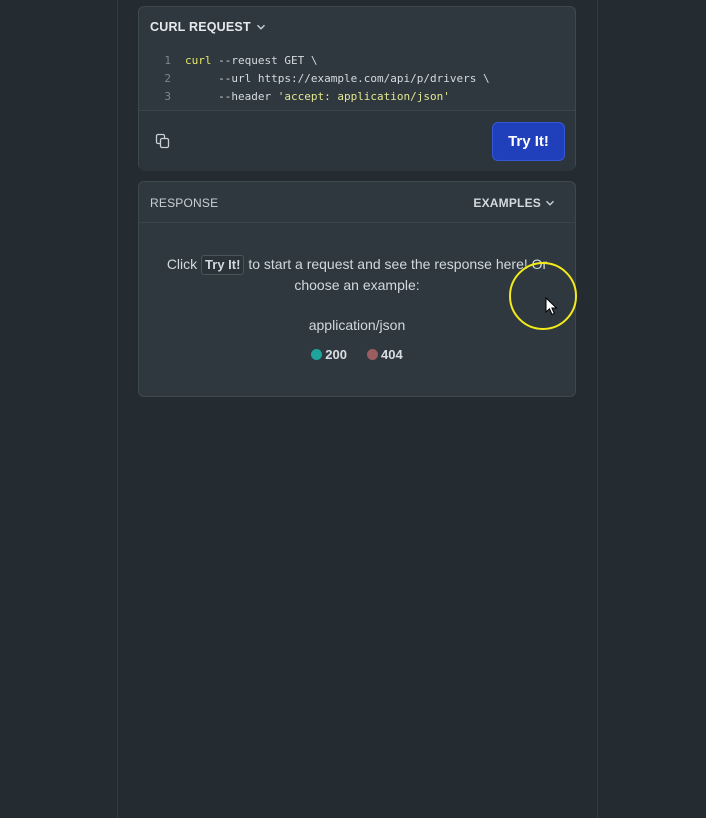  I want to click on curl-footer: Try It!, so click(357, 140).